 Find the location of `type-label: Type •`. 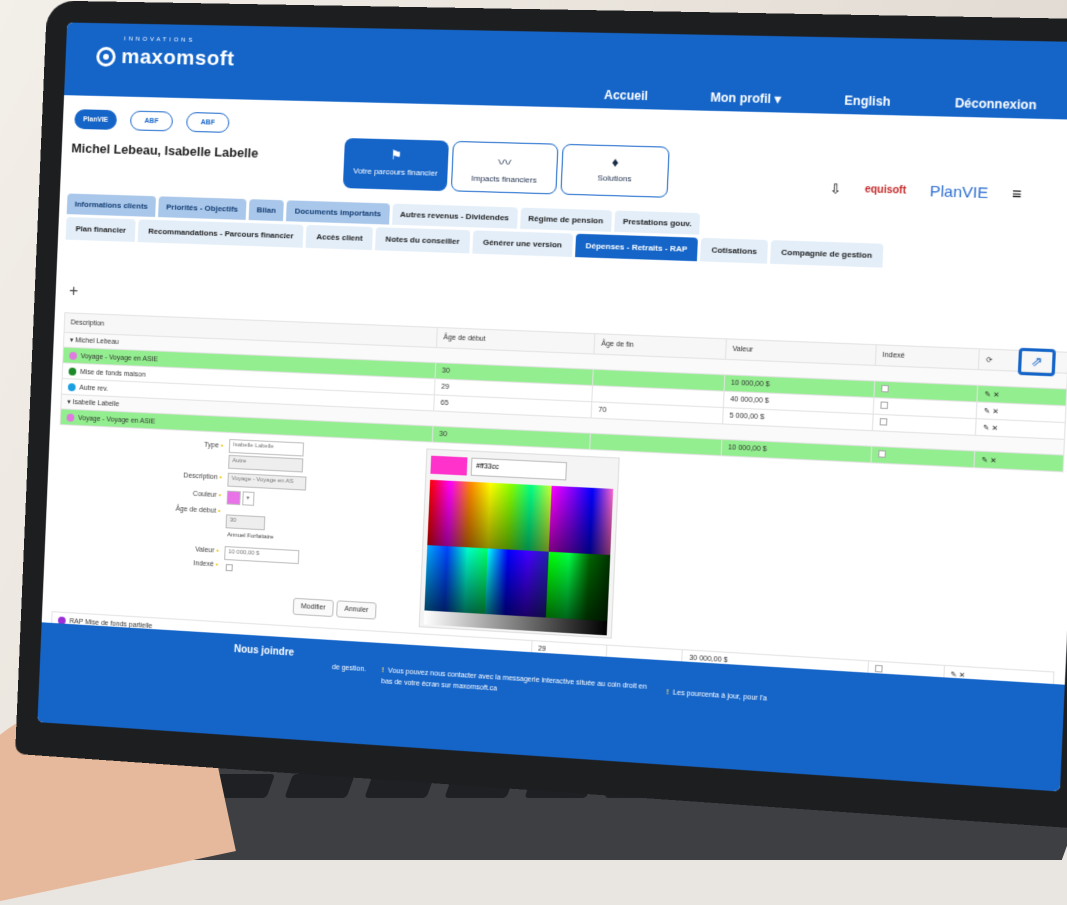

type-label: Type • is located at coordinates (213, 445).